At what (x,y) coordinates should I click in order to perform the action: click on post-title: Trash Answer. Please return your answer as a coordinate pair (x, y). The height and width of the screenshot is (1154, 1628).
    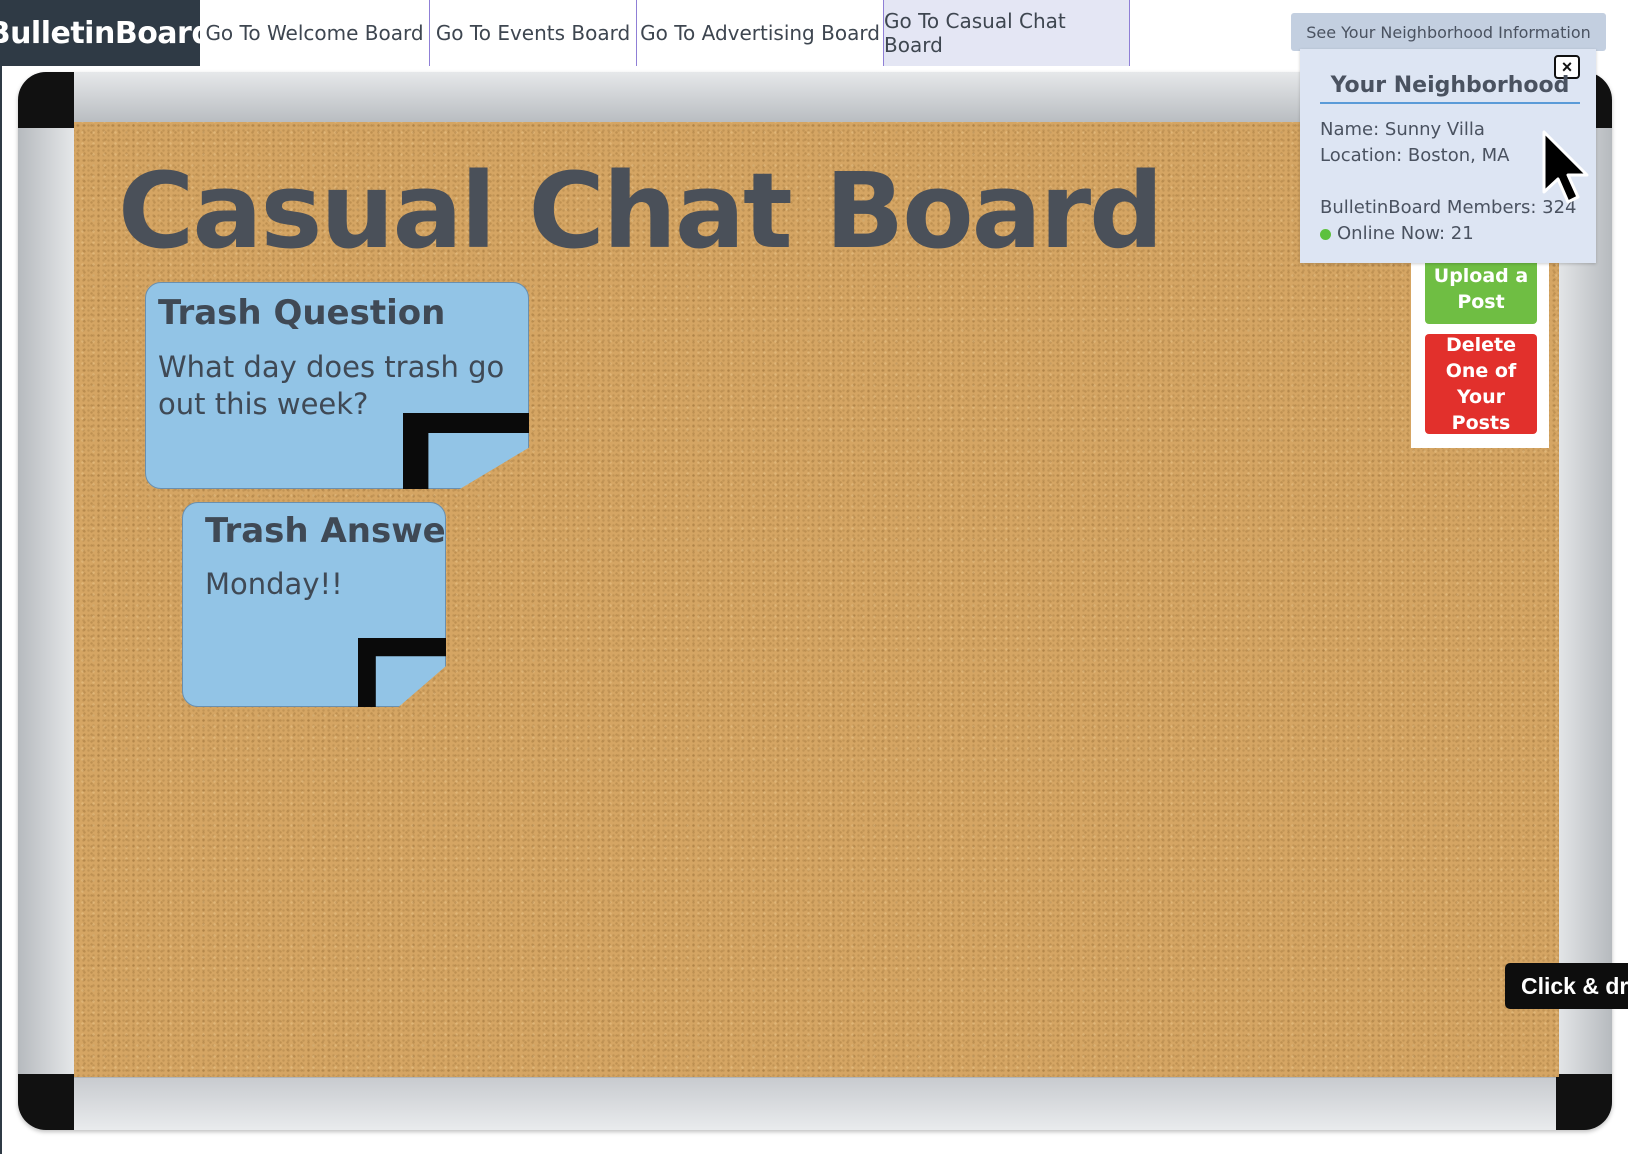
    Looking at the image, I should click on (334, 531).